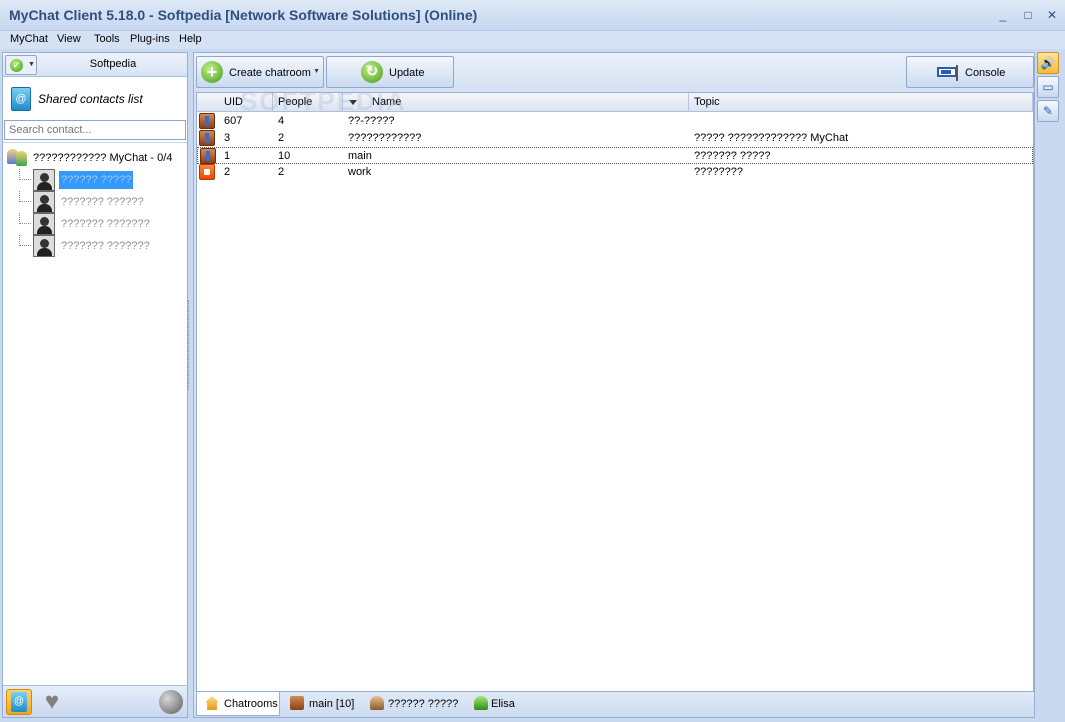  I want to click on console-label: Console, so click(985, 73).